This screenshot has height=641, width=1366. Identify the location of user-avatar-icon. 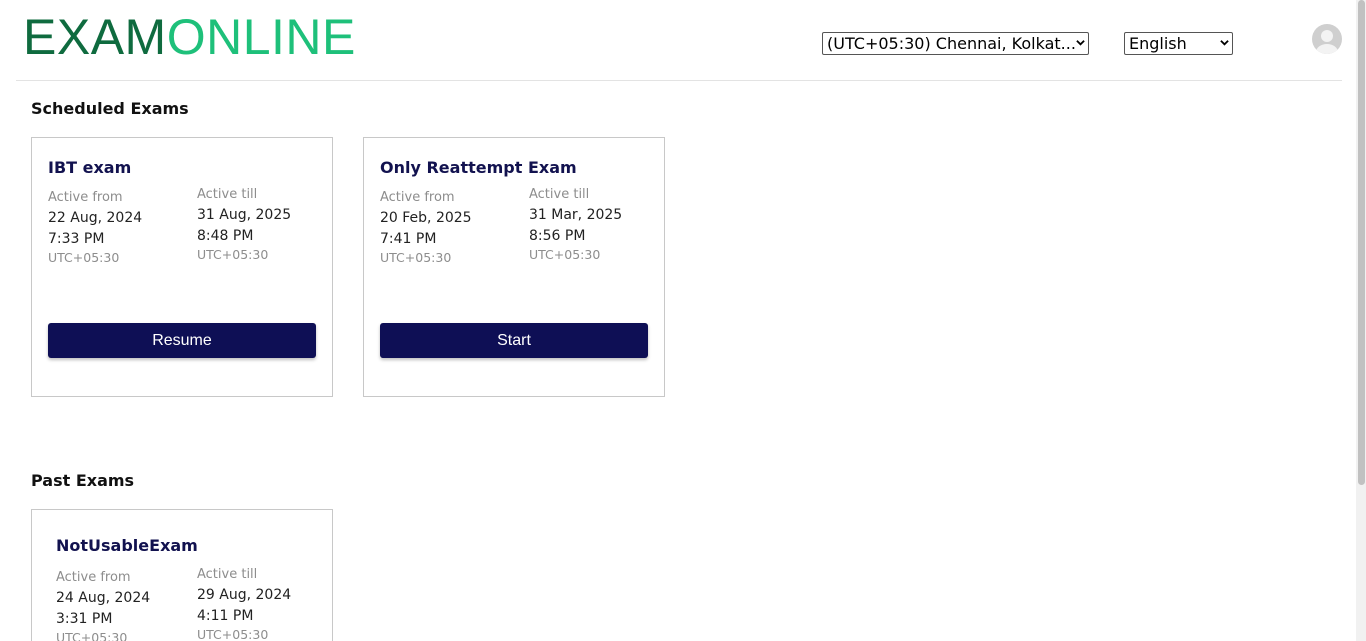
(1327, 39).